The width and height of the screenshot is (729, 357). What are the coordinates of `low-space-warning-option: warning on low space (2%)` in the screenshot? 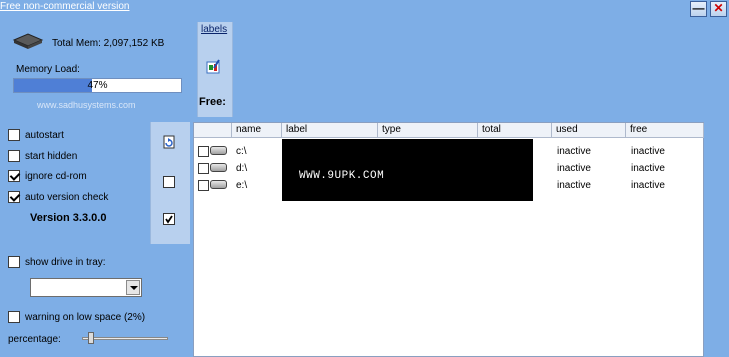 It's located at (76, 317).